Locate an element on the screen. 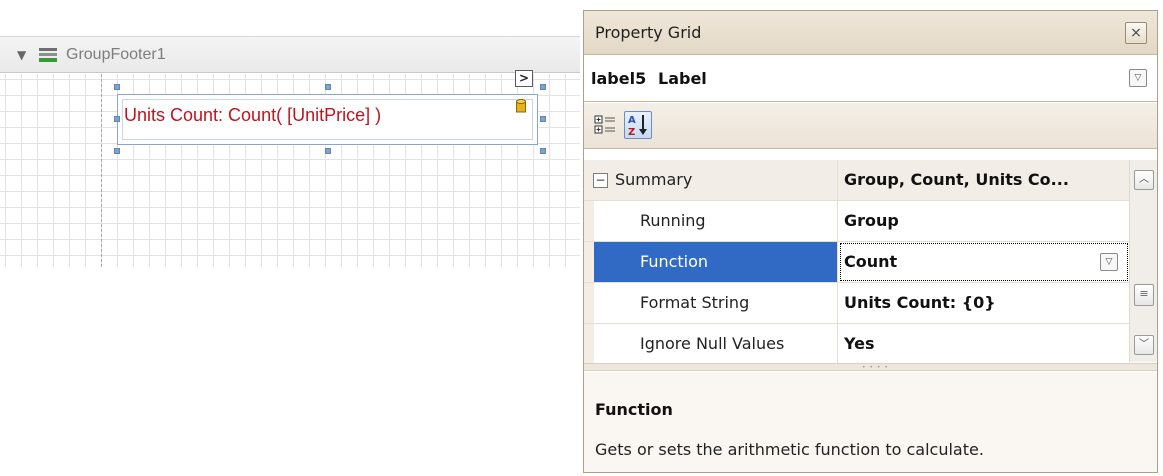 Image resolution: width=1163 pixels, height=476 pixels. property-value-editor: Count ▽ is located at coordinates (984, 262).